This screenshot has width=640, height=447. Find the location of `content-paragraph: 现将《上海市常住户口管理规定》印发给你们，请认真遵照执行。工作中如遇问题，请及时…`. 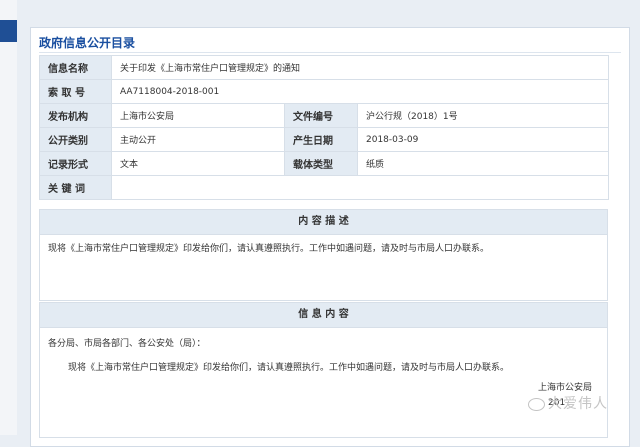

content-paragraph: 现将《上海市常住户口管理规定》印发给你们，请认真遵照执行。工作中如遇问题，请及时… is located at coordinates (289, 368).